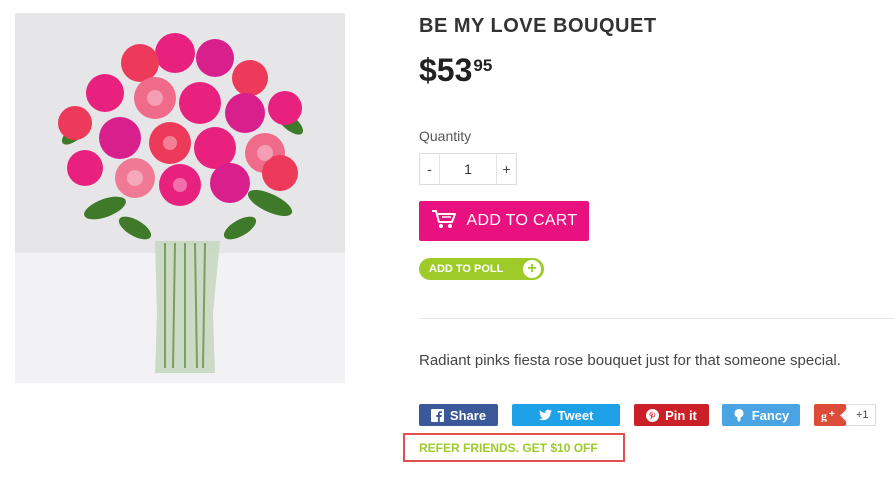  I want to click on twitter-tweet-label: Tweet, so click(575, 415).